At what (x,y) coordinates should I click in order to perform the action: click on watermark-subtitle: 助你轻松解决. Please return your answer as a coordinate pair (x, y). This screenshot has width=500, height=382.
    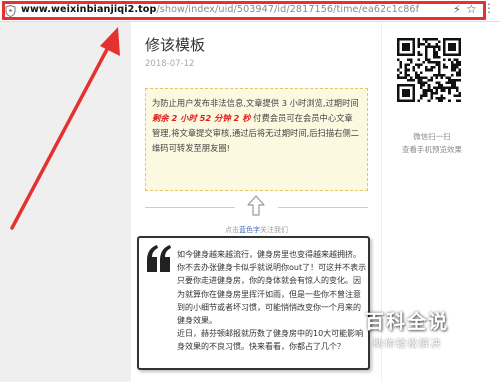
    Looking at the image, I should click on (407, 344).